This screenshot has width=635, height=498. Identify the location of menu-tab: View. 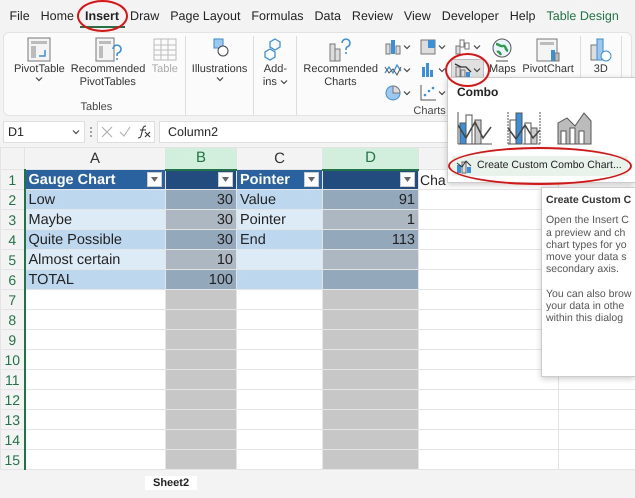
(417, 16).